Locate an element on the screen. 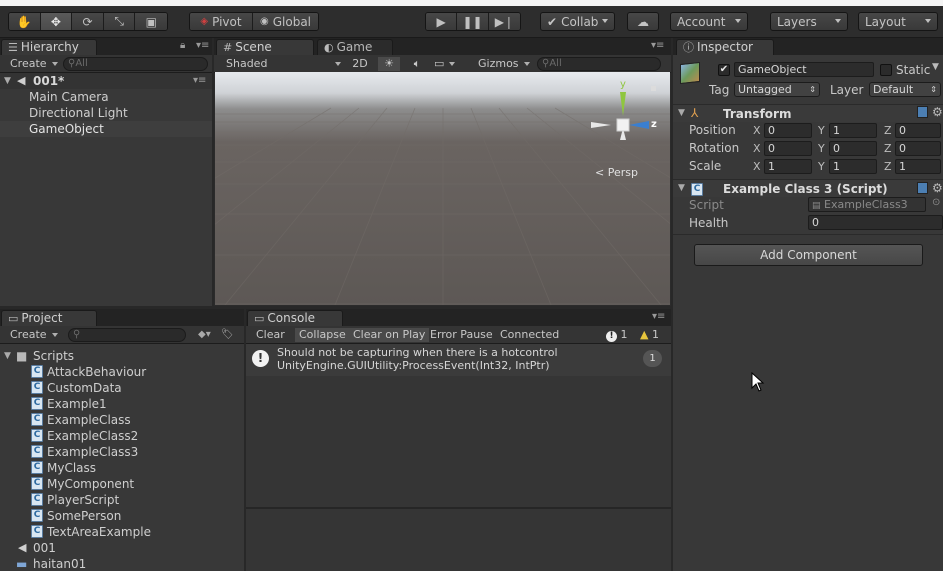 The width and height of the screenshot is (943, 571). hand-tool-button: ✋ is located at coordinates (25, 21).